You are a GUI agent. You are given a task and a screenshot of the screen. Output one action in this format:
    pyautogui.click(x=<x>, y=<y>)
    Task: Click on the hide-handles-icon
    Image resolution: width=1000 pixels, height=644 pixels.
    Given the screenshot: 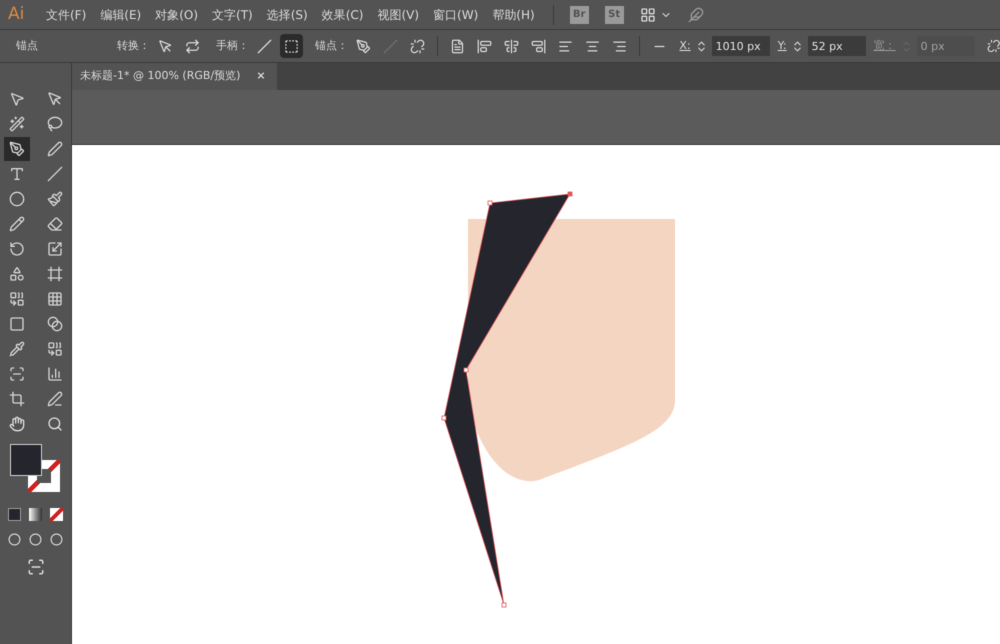 What is the action you would take?
    pyautogui.click(x=291, y=46)
    